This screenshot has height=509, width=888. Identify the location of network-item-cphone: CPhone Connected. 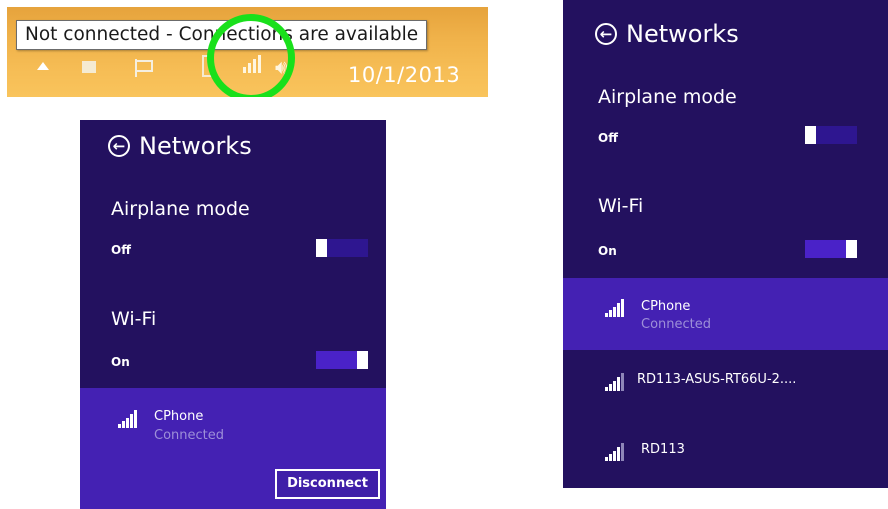
(725, 314).